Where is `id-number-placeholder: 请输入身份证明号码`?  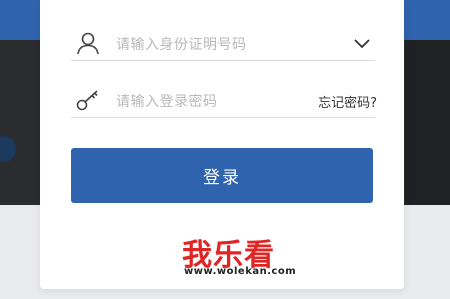 id-number-placeholder: 请输入身份证明号码 is located at coordinates (181, 45).